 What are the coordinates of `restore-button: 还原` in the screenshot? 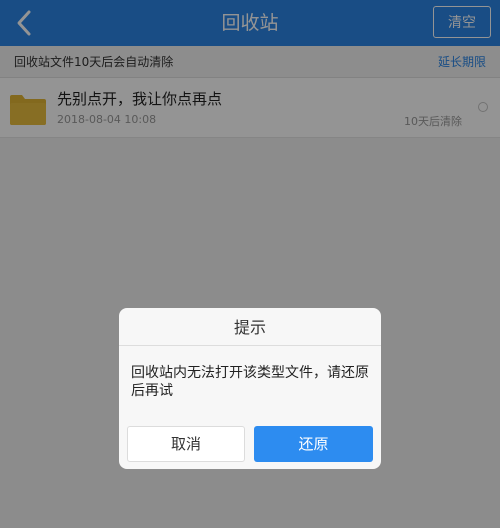 It's located at (313, 444).